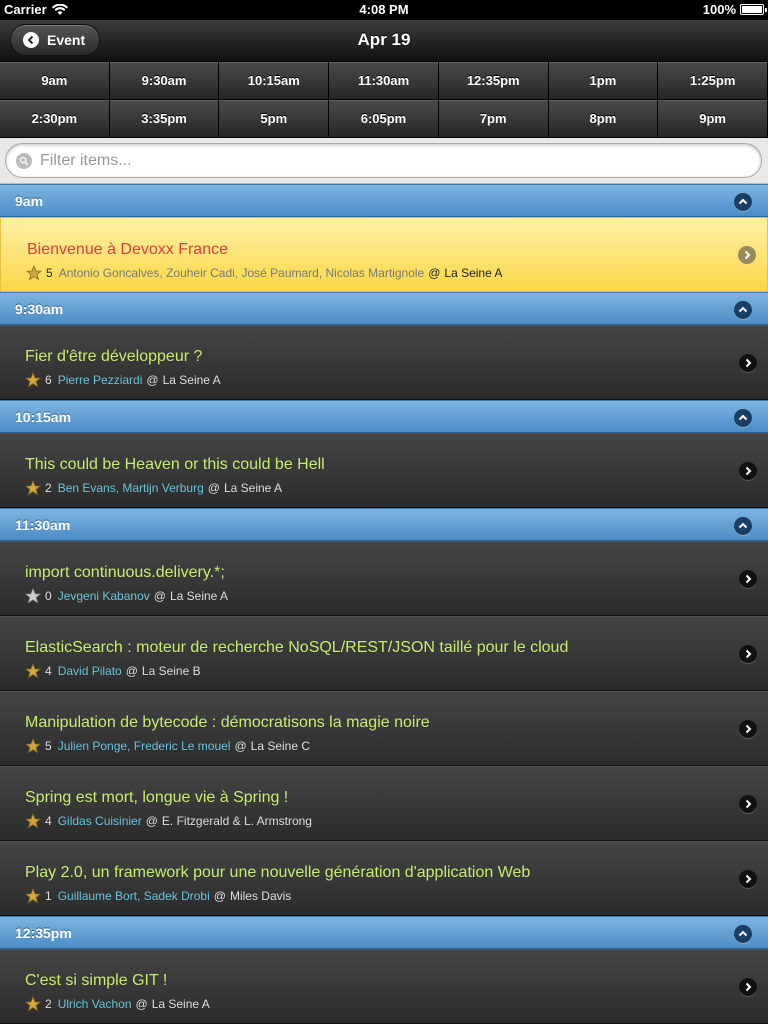  What do you see at coordinates (384, 932) in the screenshot?
I see `section-divider: 12:35pm` at bounding box center [384, 932].